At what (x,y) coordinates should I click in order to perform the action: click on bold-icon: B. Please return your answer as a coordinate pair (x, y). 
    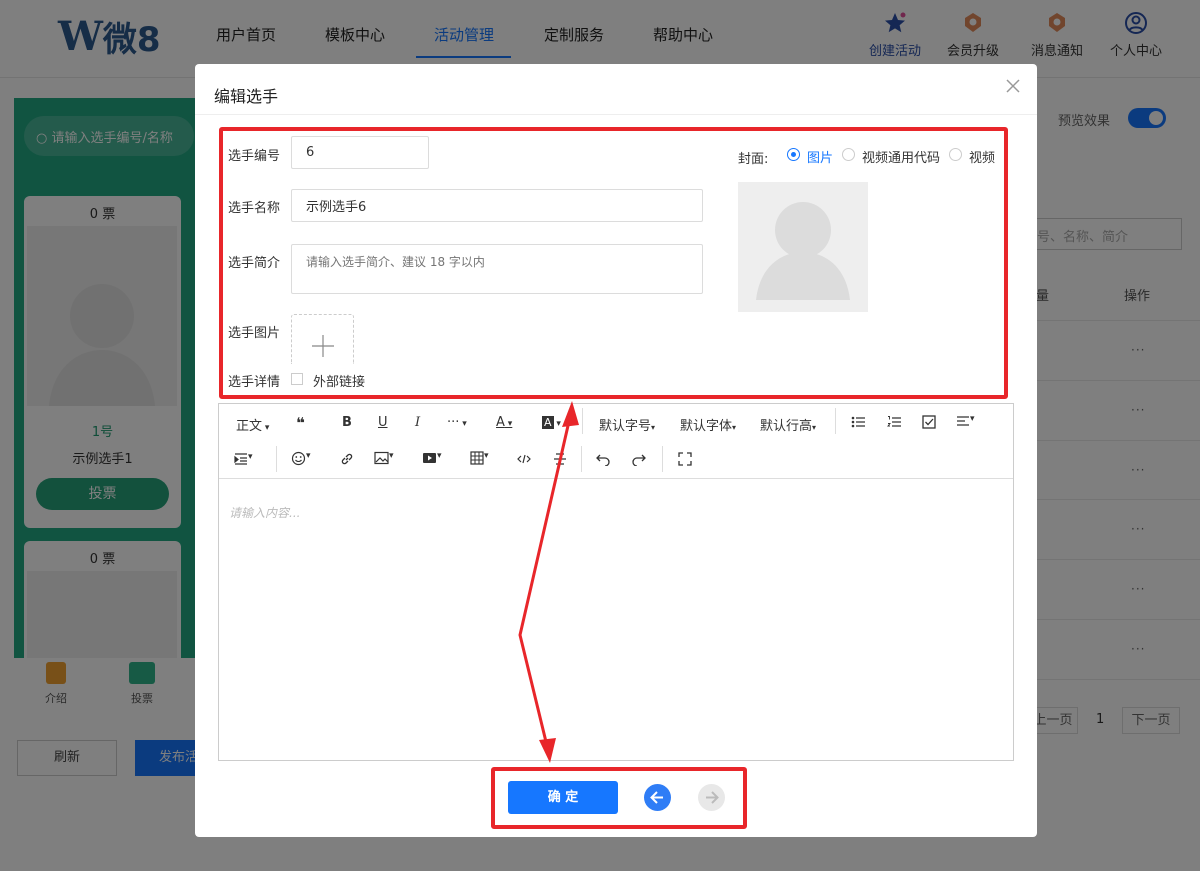
    Looking at the image, I should click on (347, 422).